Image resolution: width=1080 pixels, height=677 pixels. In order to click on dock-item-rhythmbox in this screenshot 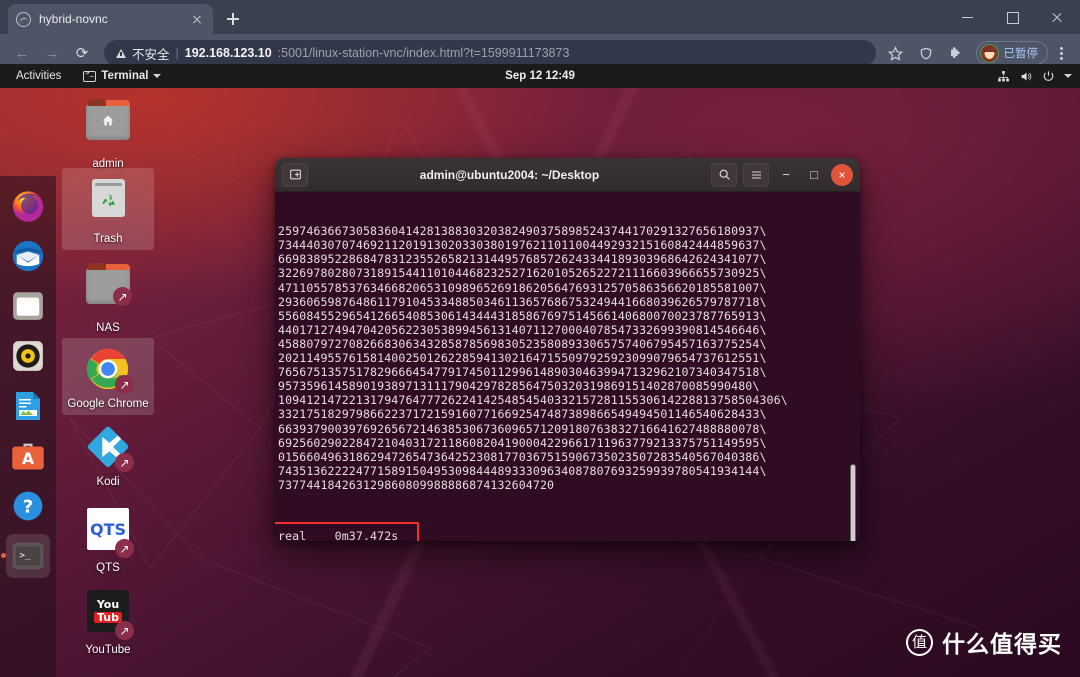, I will do `click(28, 356)`.